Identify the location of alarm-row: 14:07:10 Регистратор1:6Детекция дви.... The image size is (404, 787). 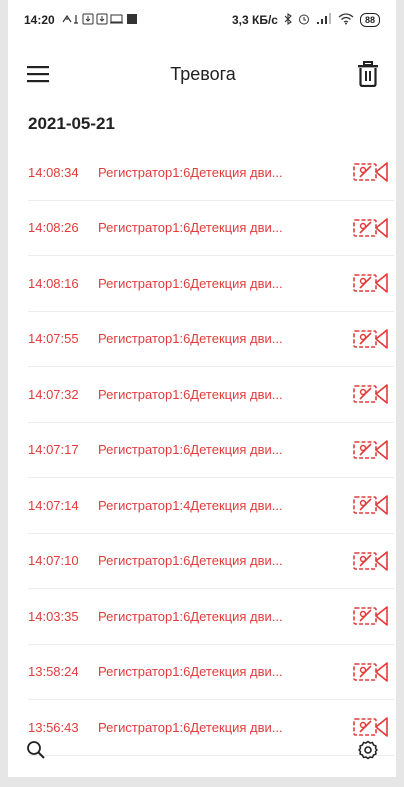
(211, 561).